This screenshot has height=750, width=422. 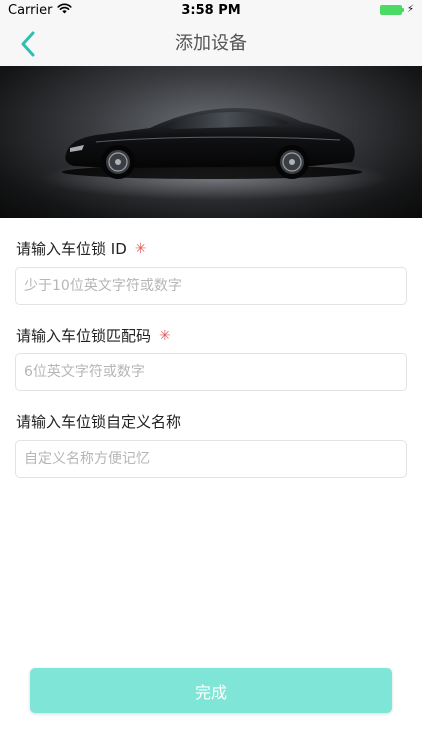 What do you see at coordinates (211, 690) in the screenshot?
I see `done-button: 完成` at bounding box center [211, 690].